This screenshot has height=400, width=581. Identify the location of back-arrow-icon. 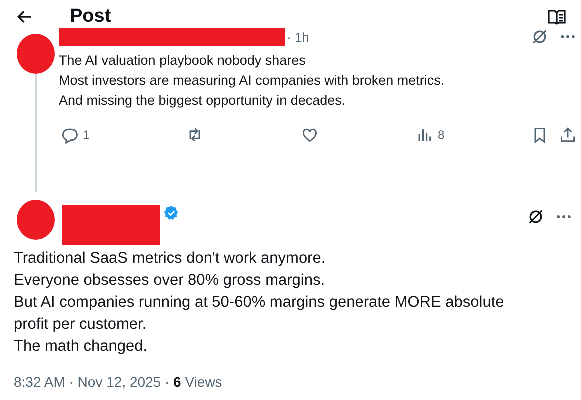
(25, 17).